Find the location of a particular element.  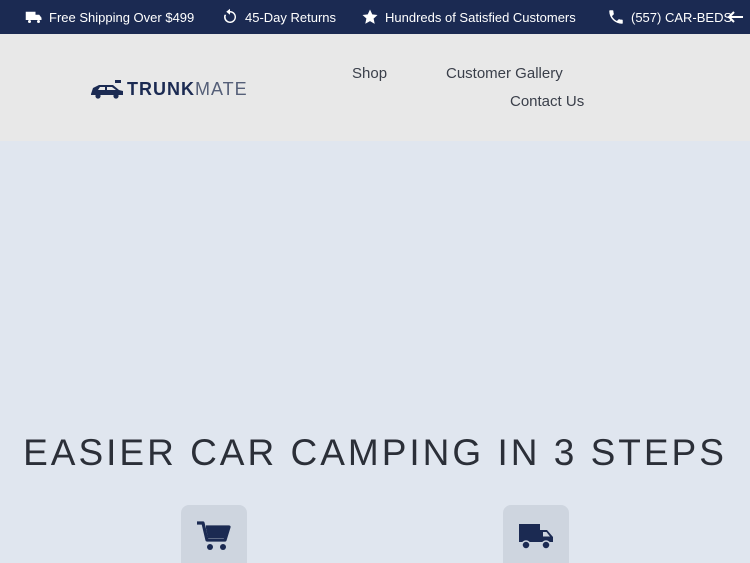

logo-text: TRUNKMATE is located at coordinates (187, 89).